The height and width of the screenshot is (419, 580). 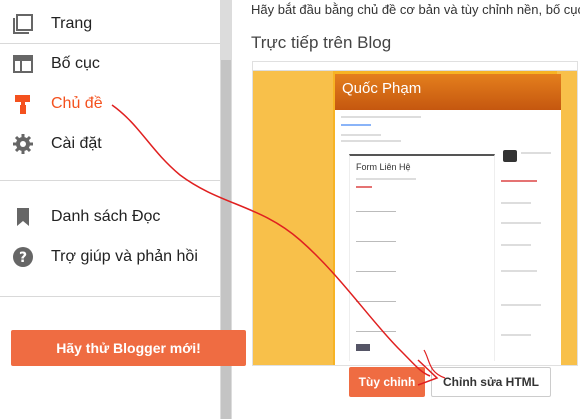 I want to click on sidebar-item-label: Trợ giúp và phản hồi, so click(x=124, y=256).